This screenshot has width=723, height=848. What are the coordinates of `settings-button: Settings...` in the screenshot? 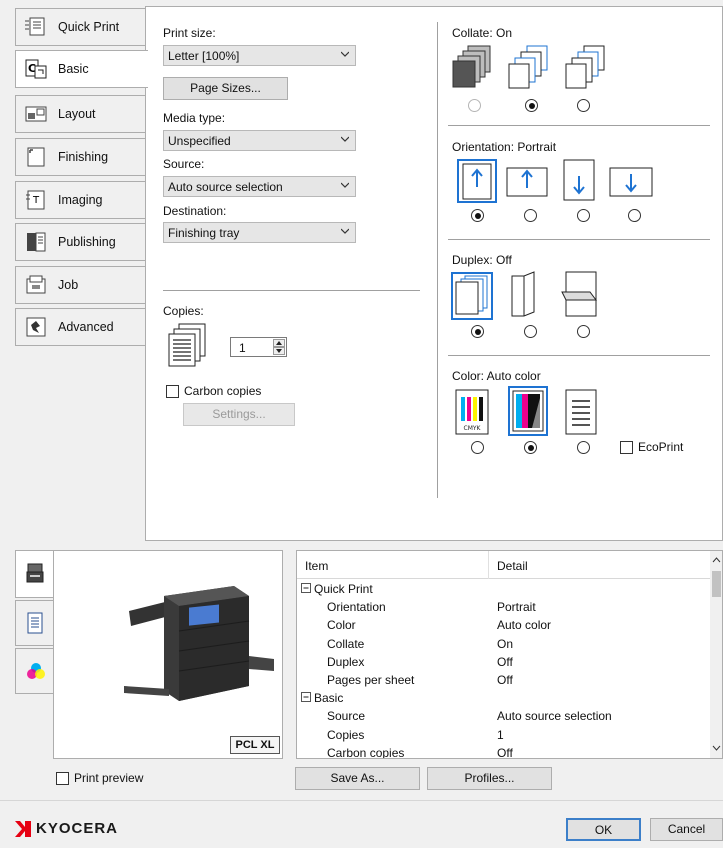 It's located at (239, 414).